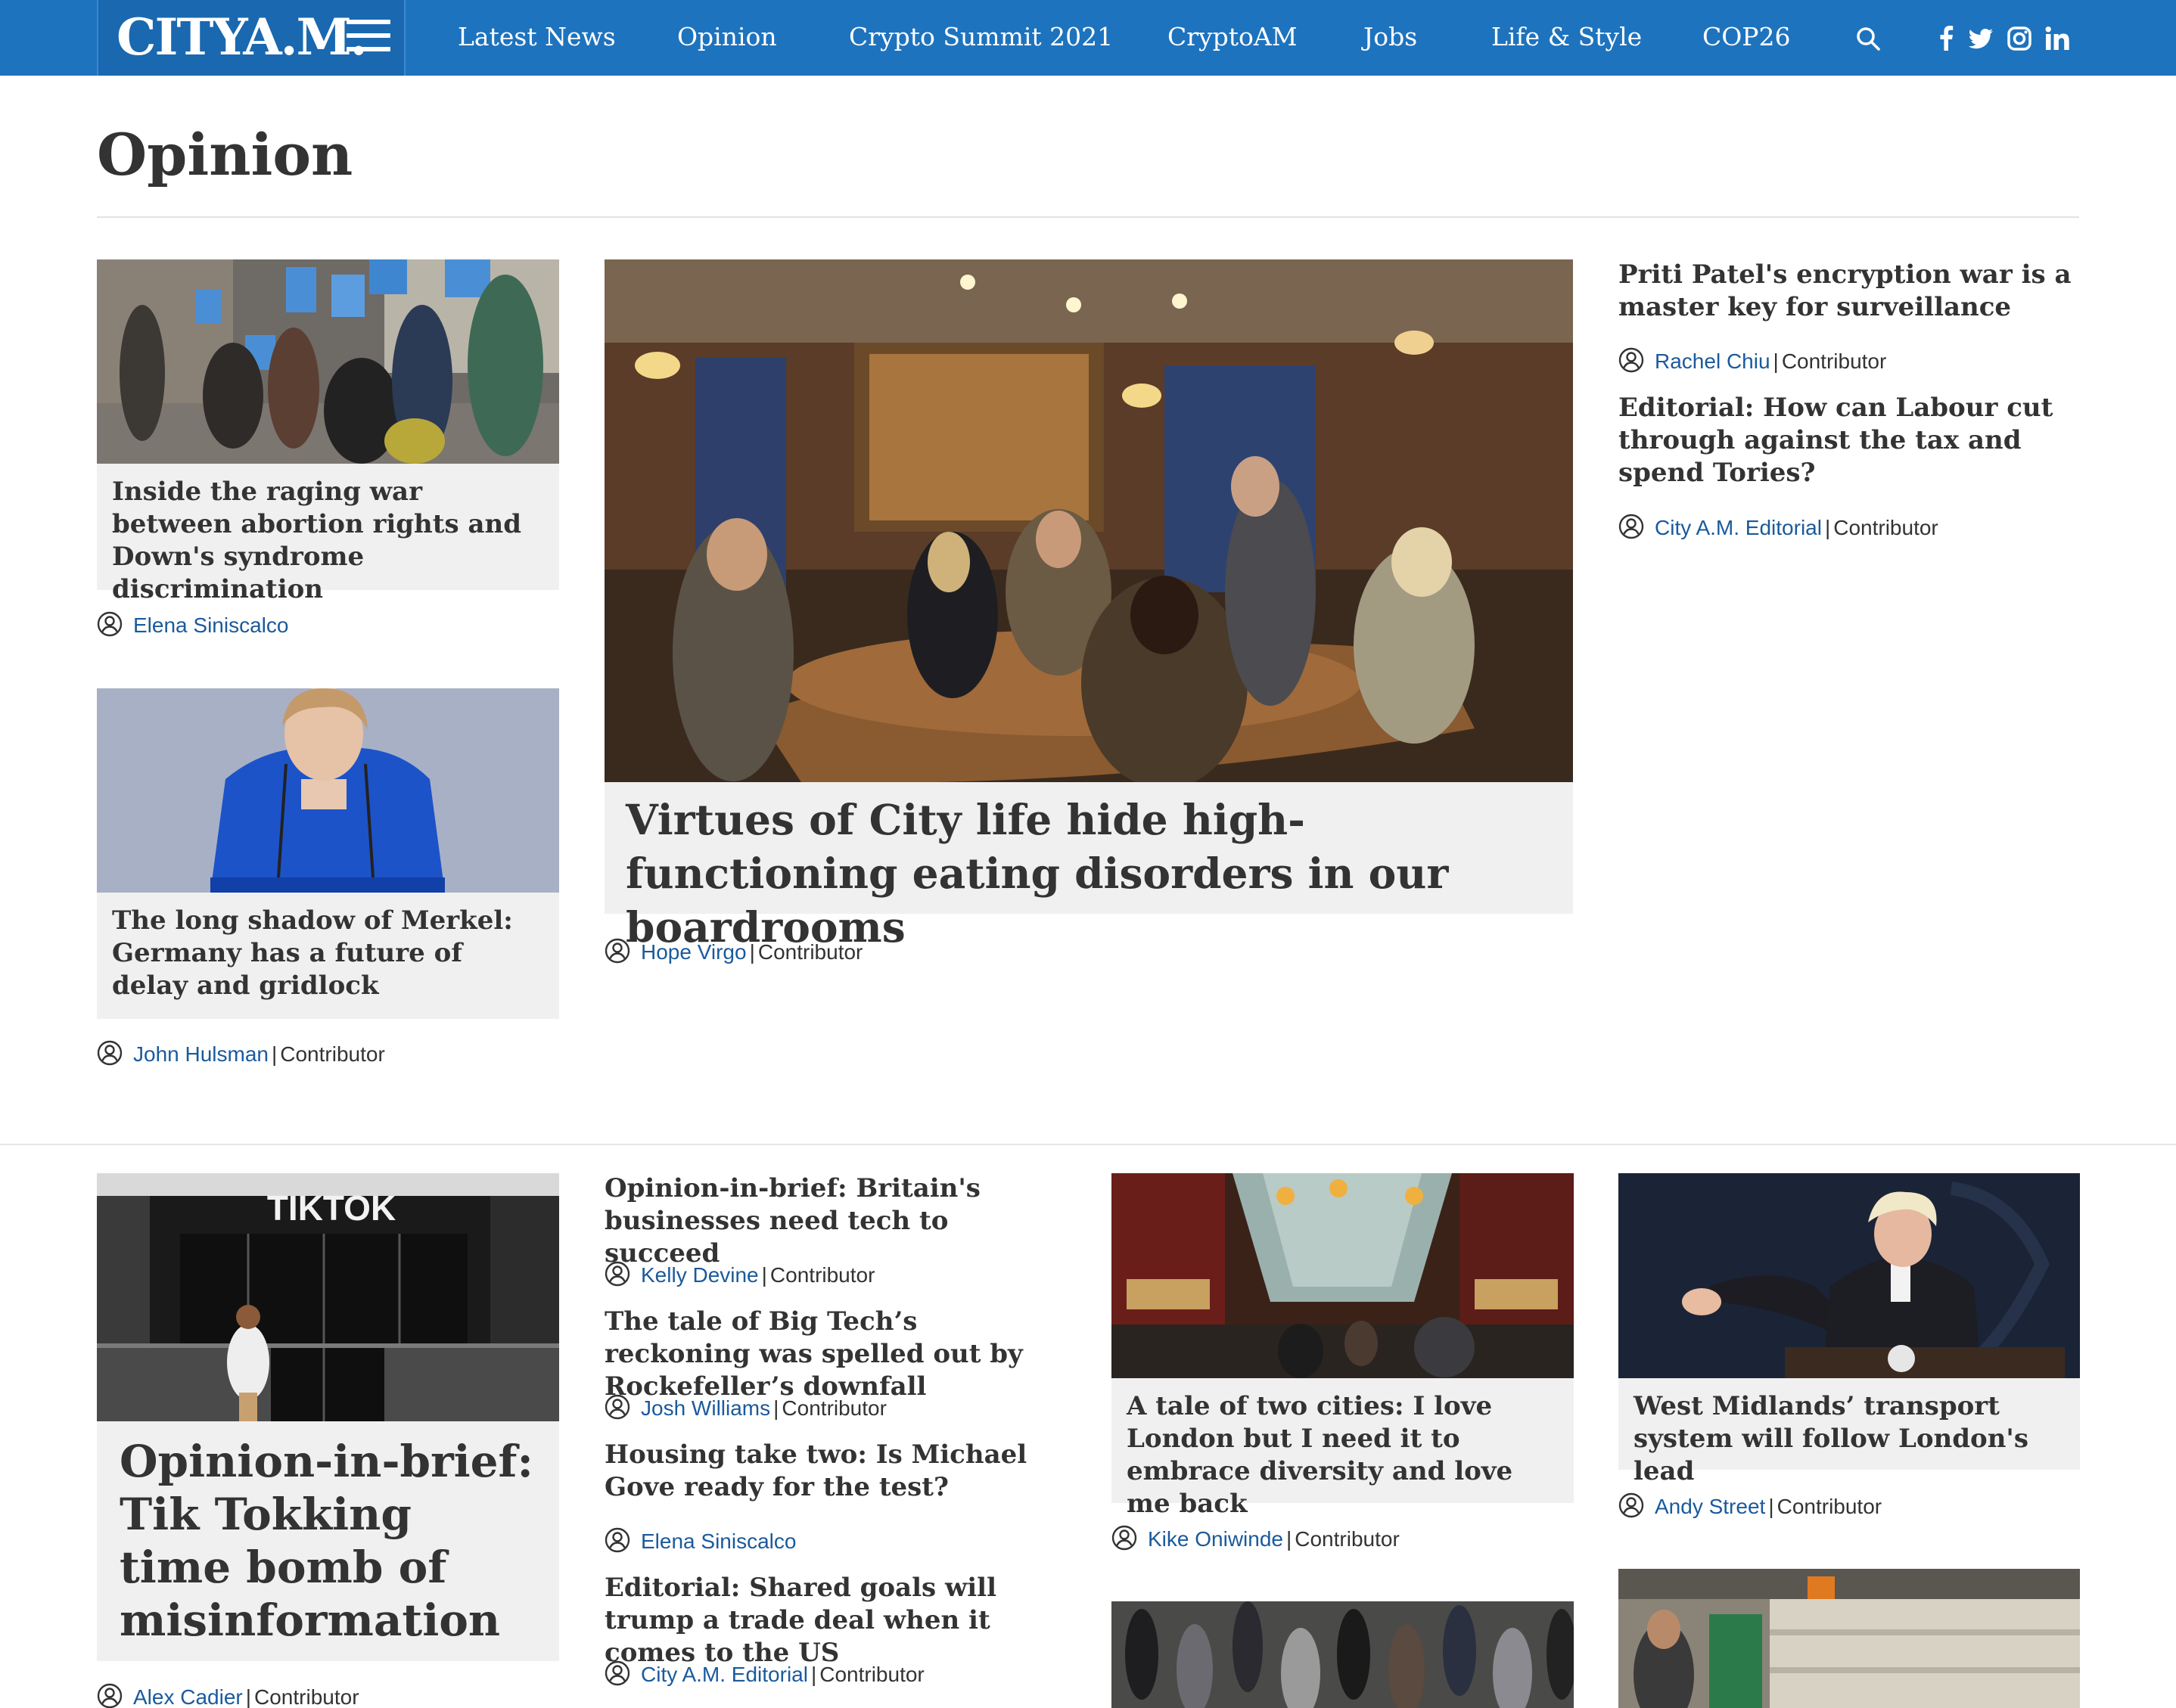  Describe the element at coordinates (368, 37) in the screenshot. I see `menu-icon` at that location.